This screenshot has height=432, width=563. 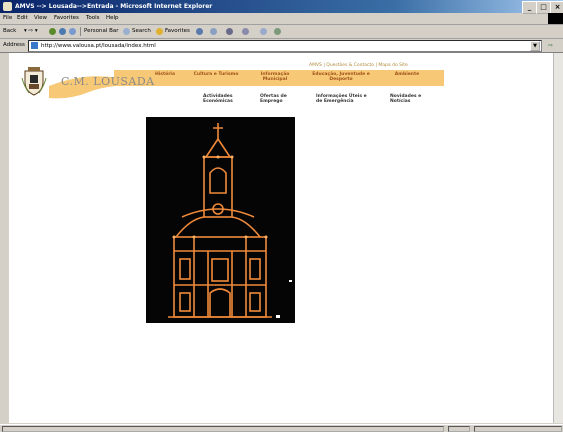 What do you see at coordinates (535, 46) in the screenshot?
I see `address-dropdown-icon: ▼` at bounding box center [535, 46].